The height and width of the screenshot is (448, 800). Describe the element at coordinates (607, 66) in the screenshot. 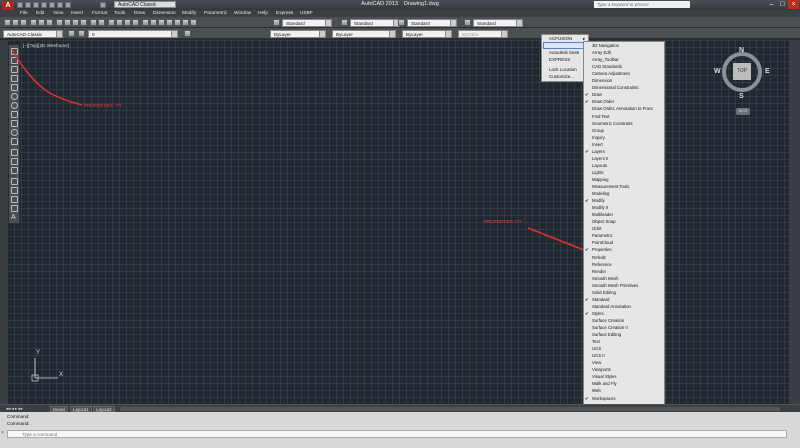

I see `submenu-item: CAD Standards` at that location.